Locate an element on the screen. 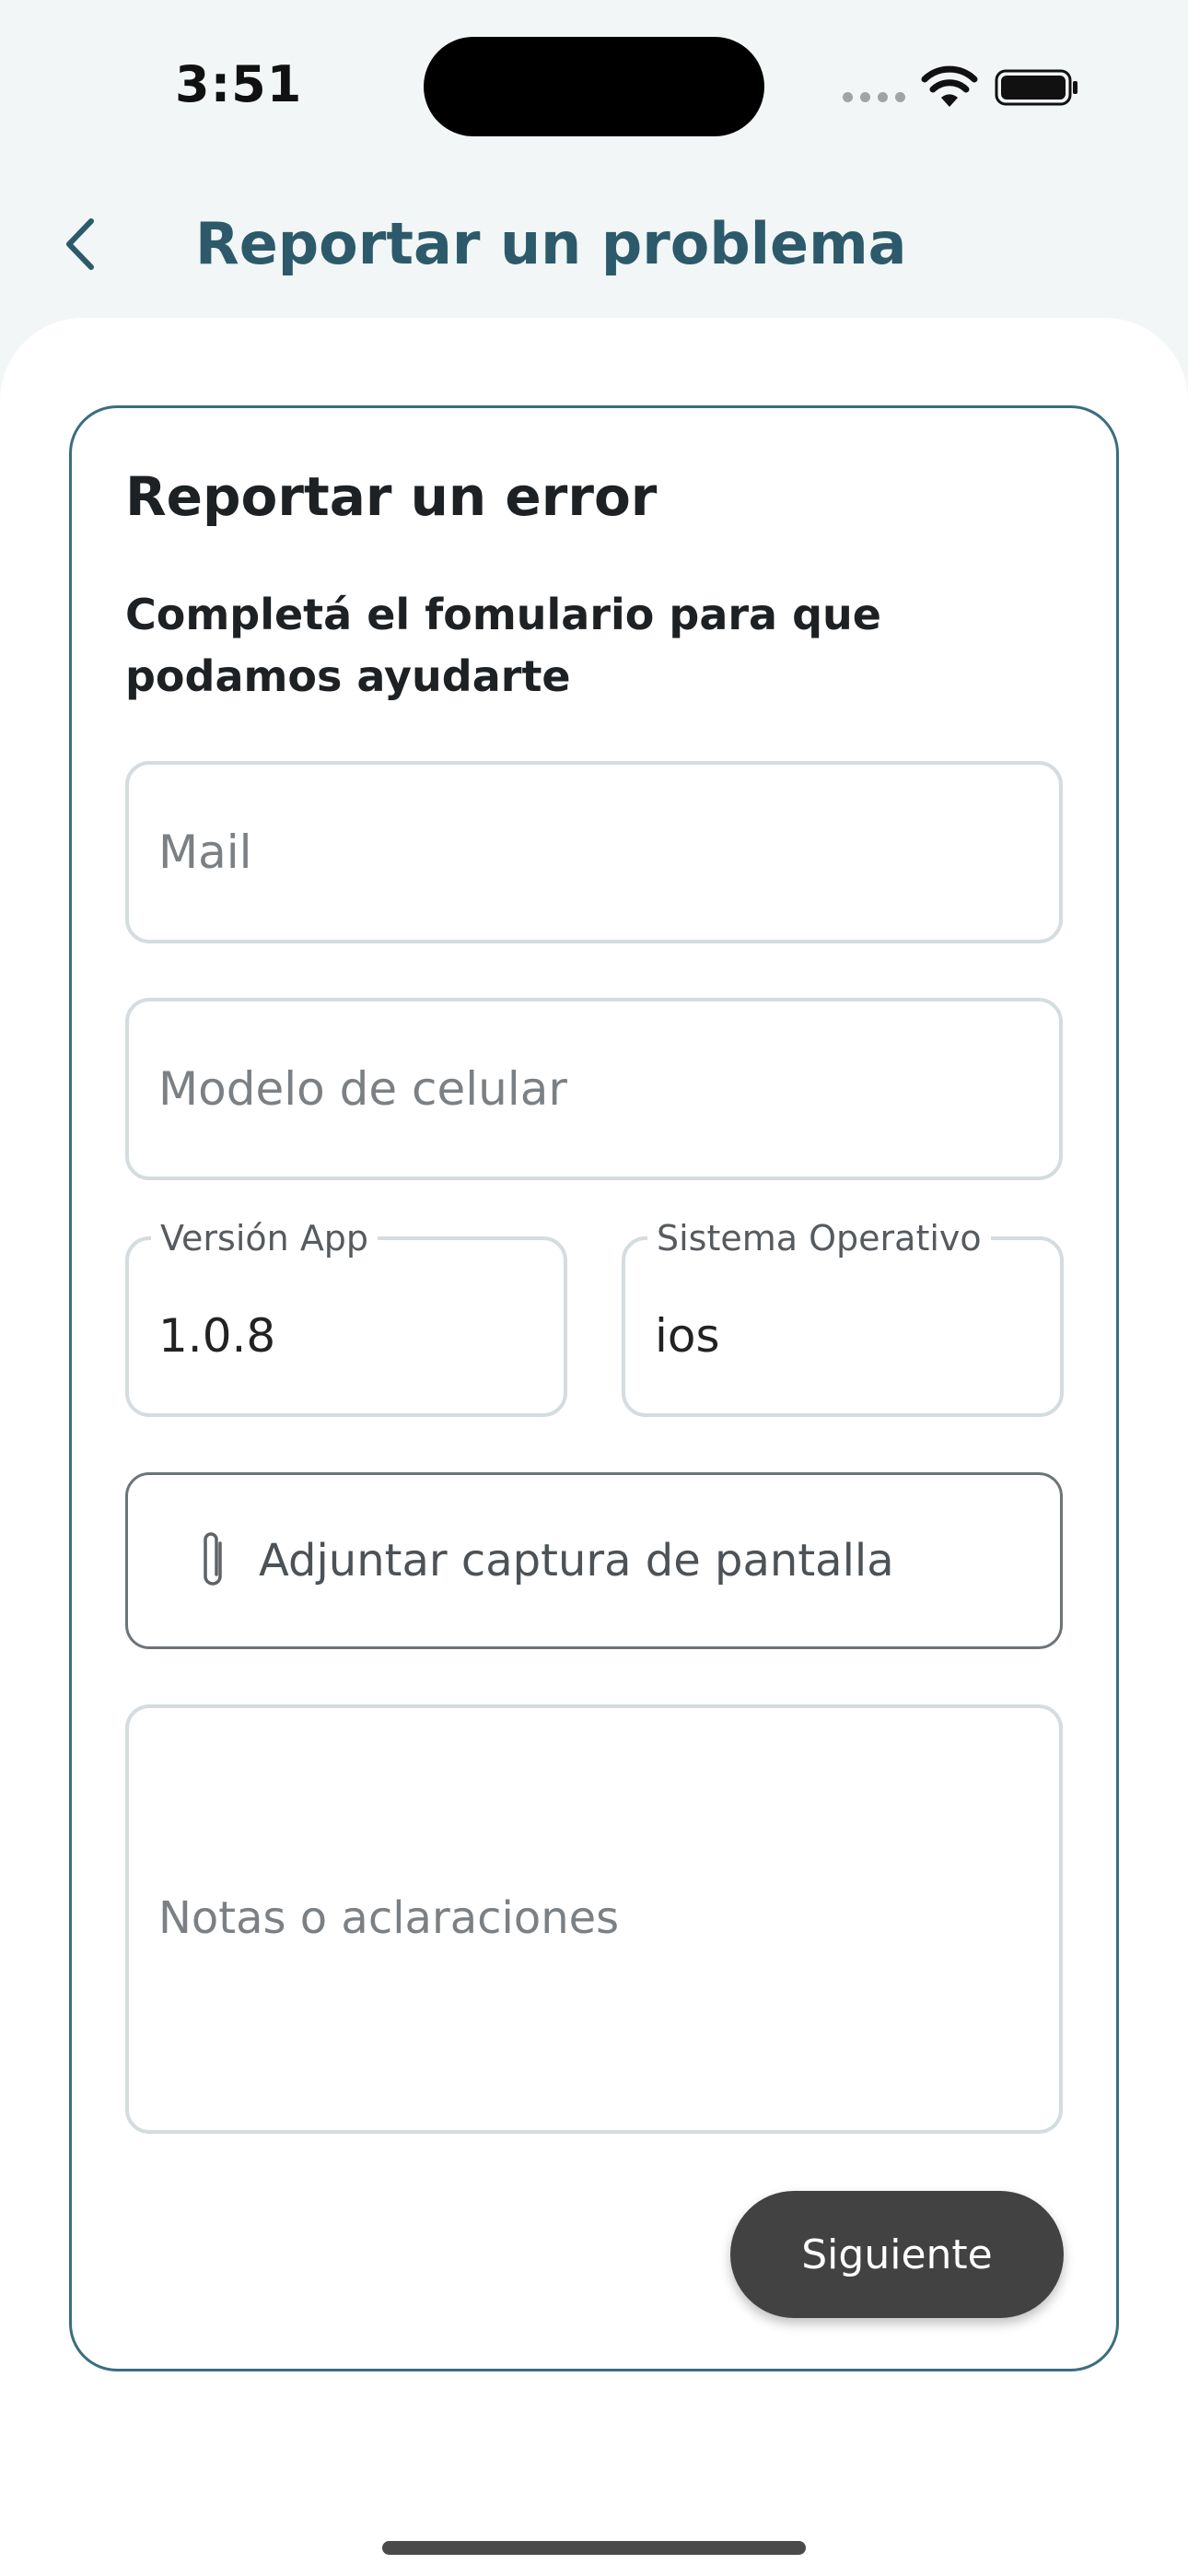 Image resolution: width=1188 pixels, height=2576 pixels. phone-model-input is located at coordinates (594, 1089).